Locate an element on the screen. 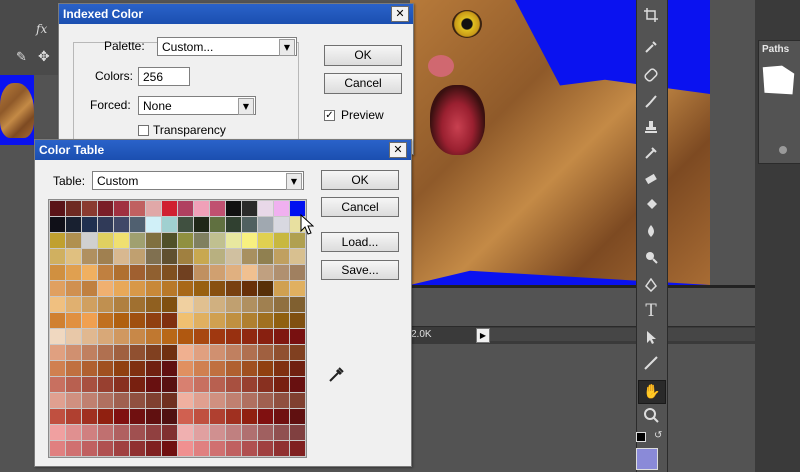  horizontal-scrollbar is located at coordinates (635, 334).